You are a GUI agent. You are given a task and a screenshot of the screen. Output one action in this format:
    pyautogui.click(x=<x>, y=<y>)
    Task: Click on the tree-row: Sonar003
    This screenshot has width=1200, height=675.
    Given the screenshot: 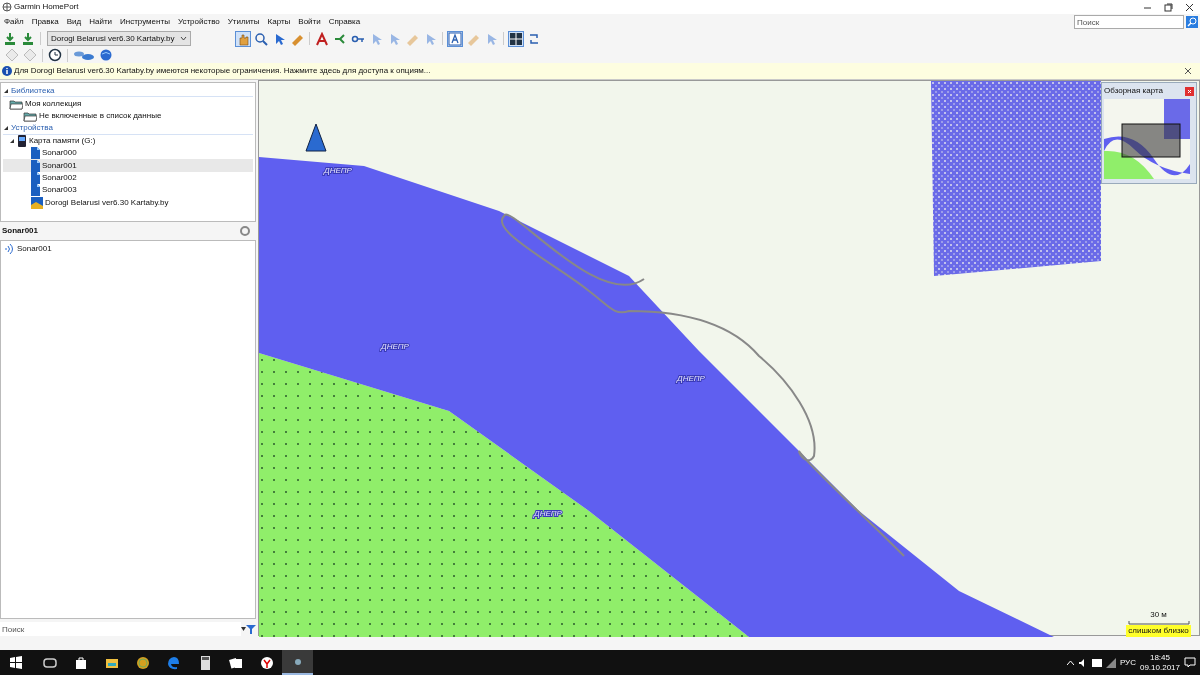 What is the action you would take?
    pyautogui.click(x=128, y=190)
    